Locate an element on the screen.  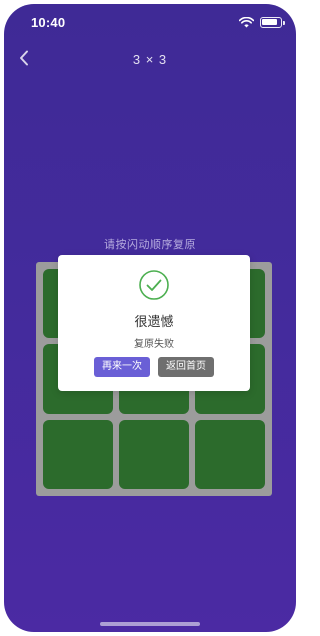
status-icons is located at coordinates (262, 22).